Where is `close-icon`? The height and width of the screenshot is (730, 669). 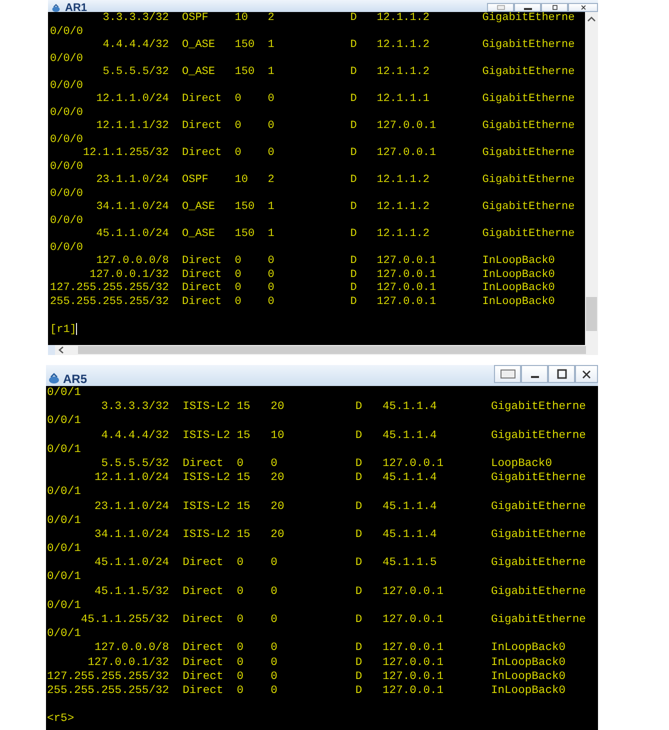 close-icon is located at coordinates (586, 374).